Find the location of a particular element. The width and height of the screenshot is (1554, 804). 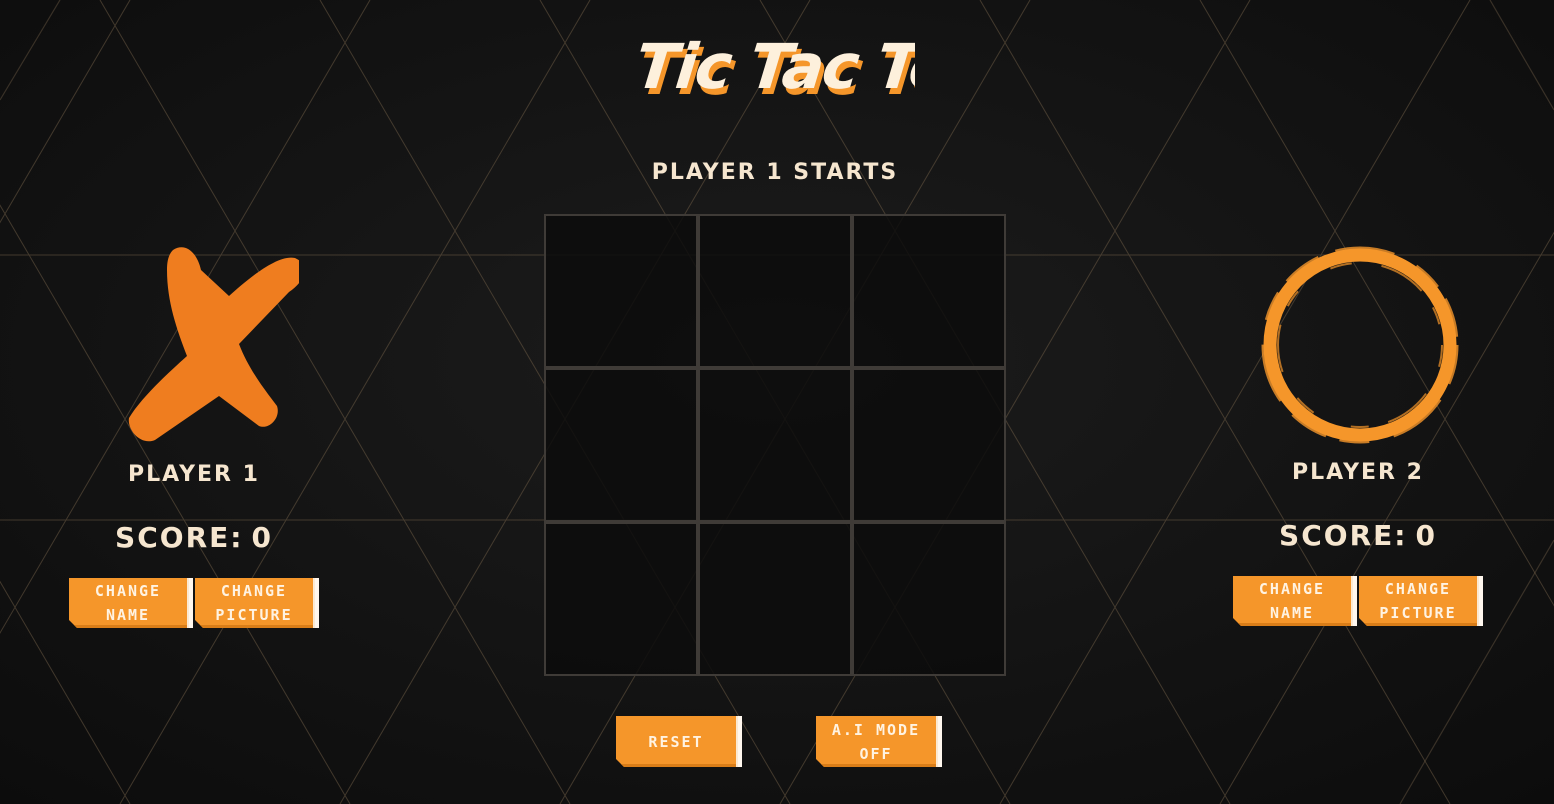

game-title: Tic Tac Toe Tic Tac Toe is located at coordinates (777, 65).